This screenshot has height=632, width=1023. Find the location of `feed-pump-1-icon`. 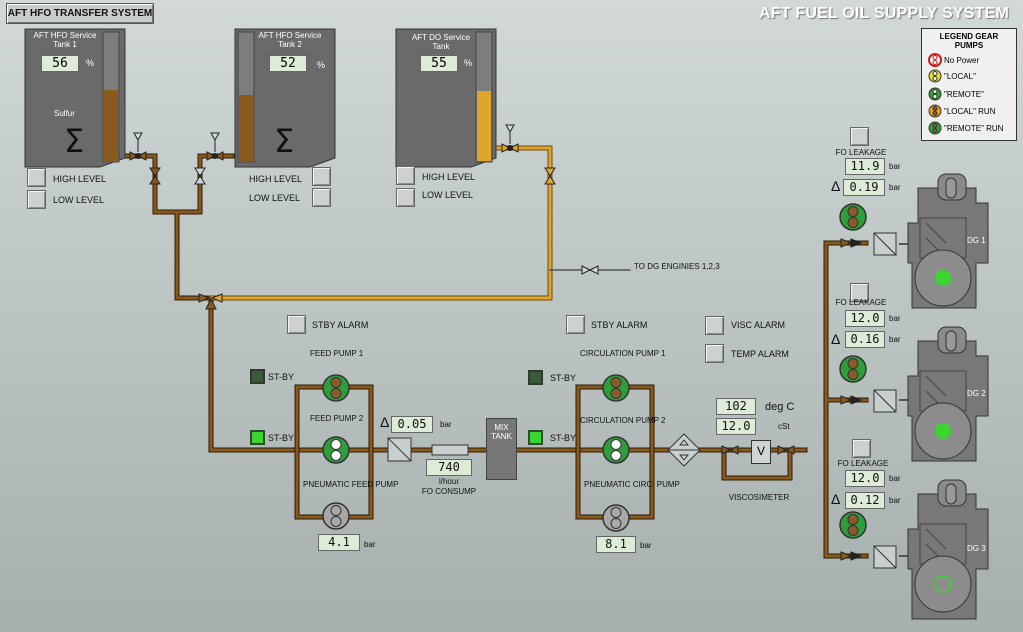

feed-pump-1-icon is located at coordinates (336, 388).